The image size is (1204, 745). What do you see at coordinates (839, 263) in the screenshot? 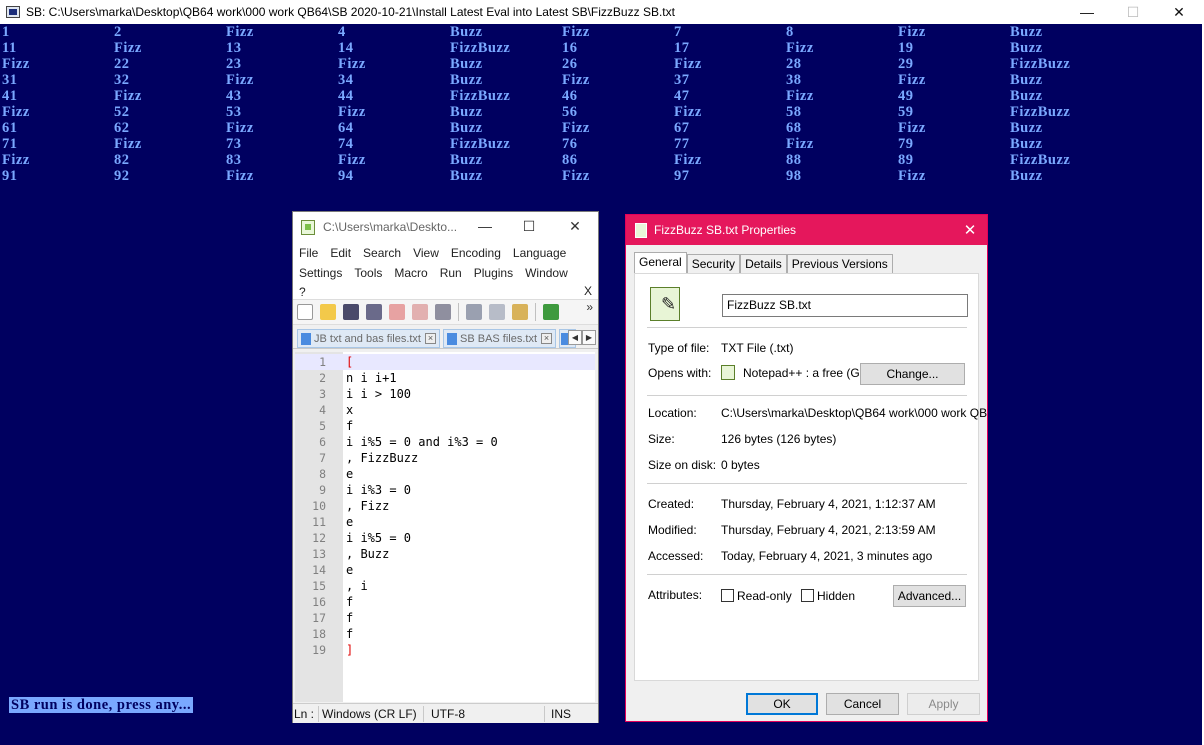
I see `tab-previous-versions: Previous Versions` at bounding box center [839, 263].